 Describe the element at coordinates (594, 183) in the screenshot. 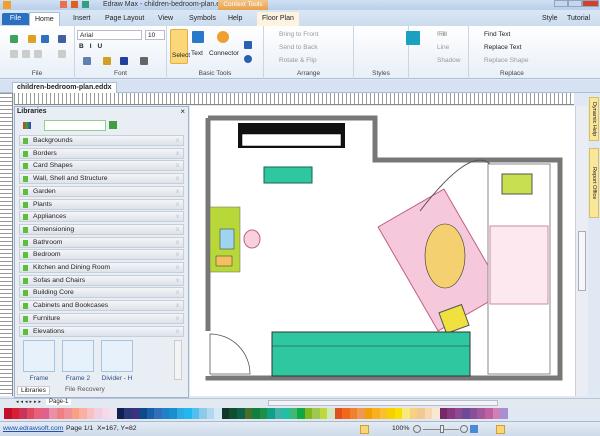

I see `report-office-tab: Report Office` at that location.